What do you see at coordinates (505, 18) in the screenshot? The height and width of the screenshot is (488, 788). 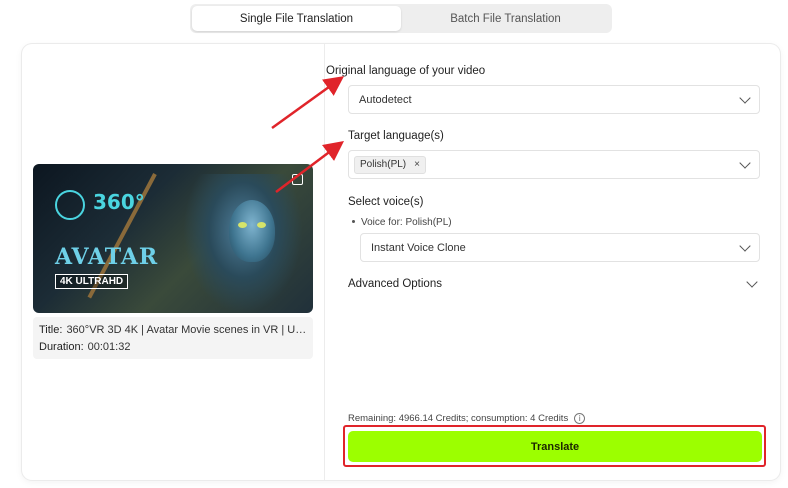 I see `tab-batch-file-translation: Batch File Translation` at bounding box center [505, 18].